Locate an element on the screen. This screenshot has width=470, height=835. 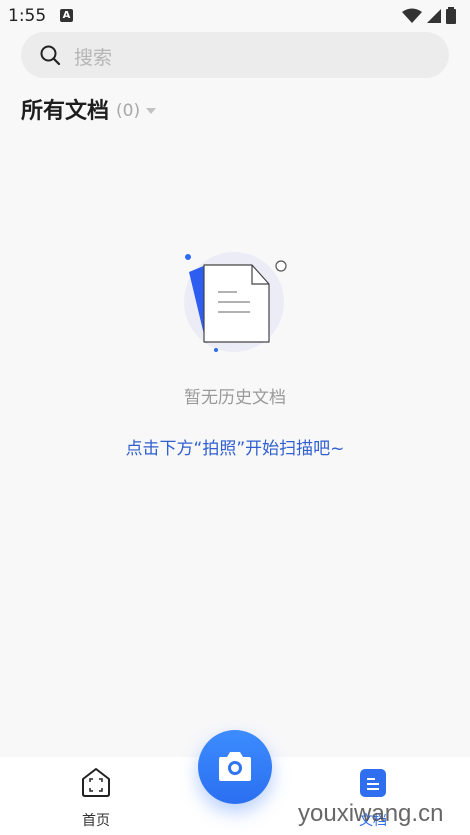
status-icons is located at coordinates (429, 15).